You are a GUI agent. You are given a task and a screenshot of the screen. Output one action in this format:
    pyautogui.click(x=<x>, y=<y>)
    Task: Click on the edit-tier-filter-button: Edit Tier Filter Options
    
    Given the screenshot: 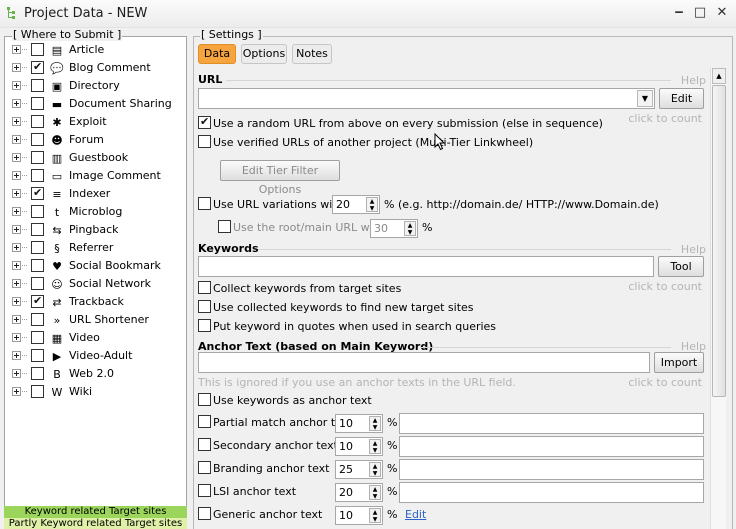 What is the action you would take?
    pyautogui.click(x=280, y=178)
    